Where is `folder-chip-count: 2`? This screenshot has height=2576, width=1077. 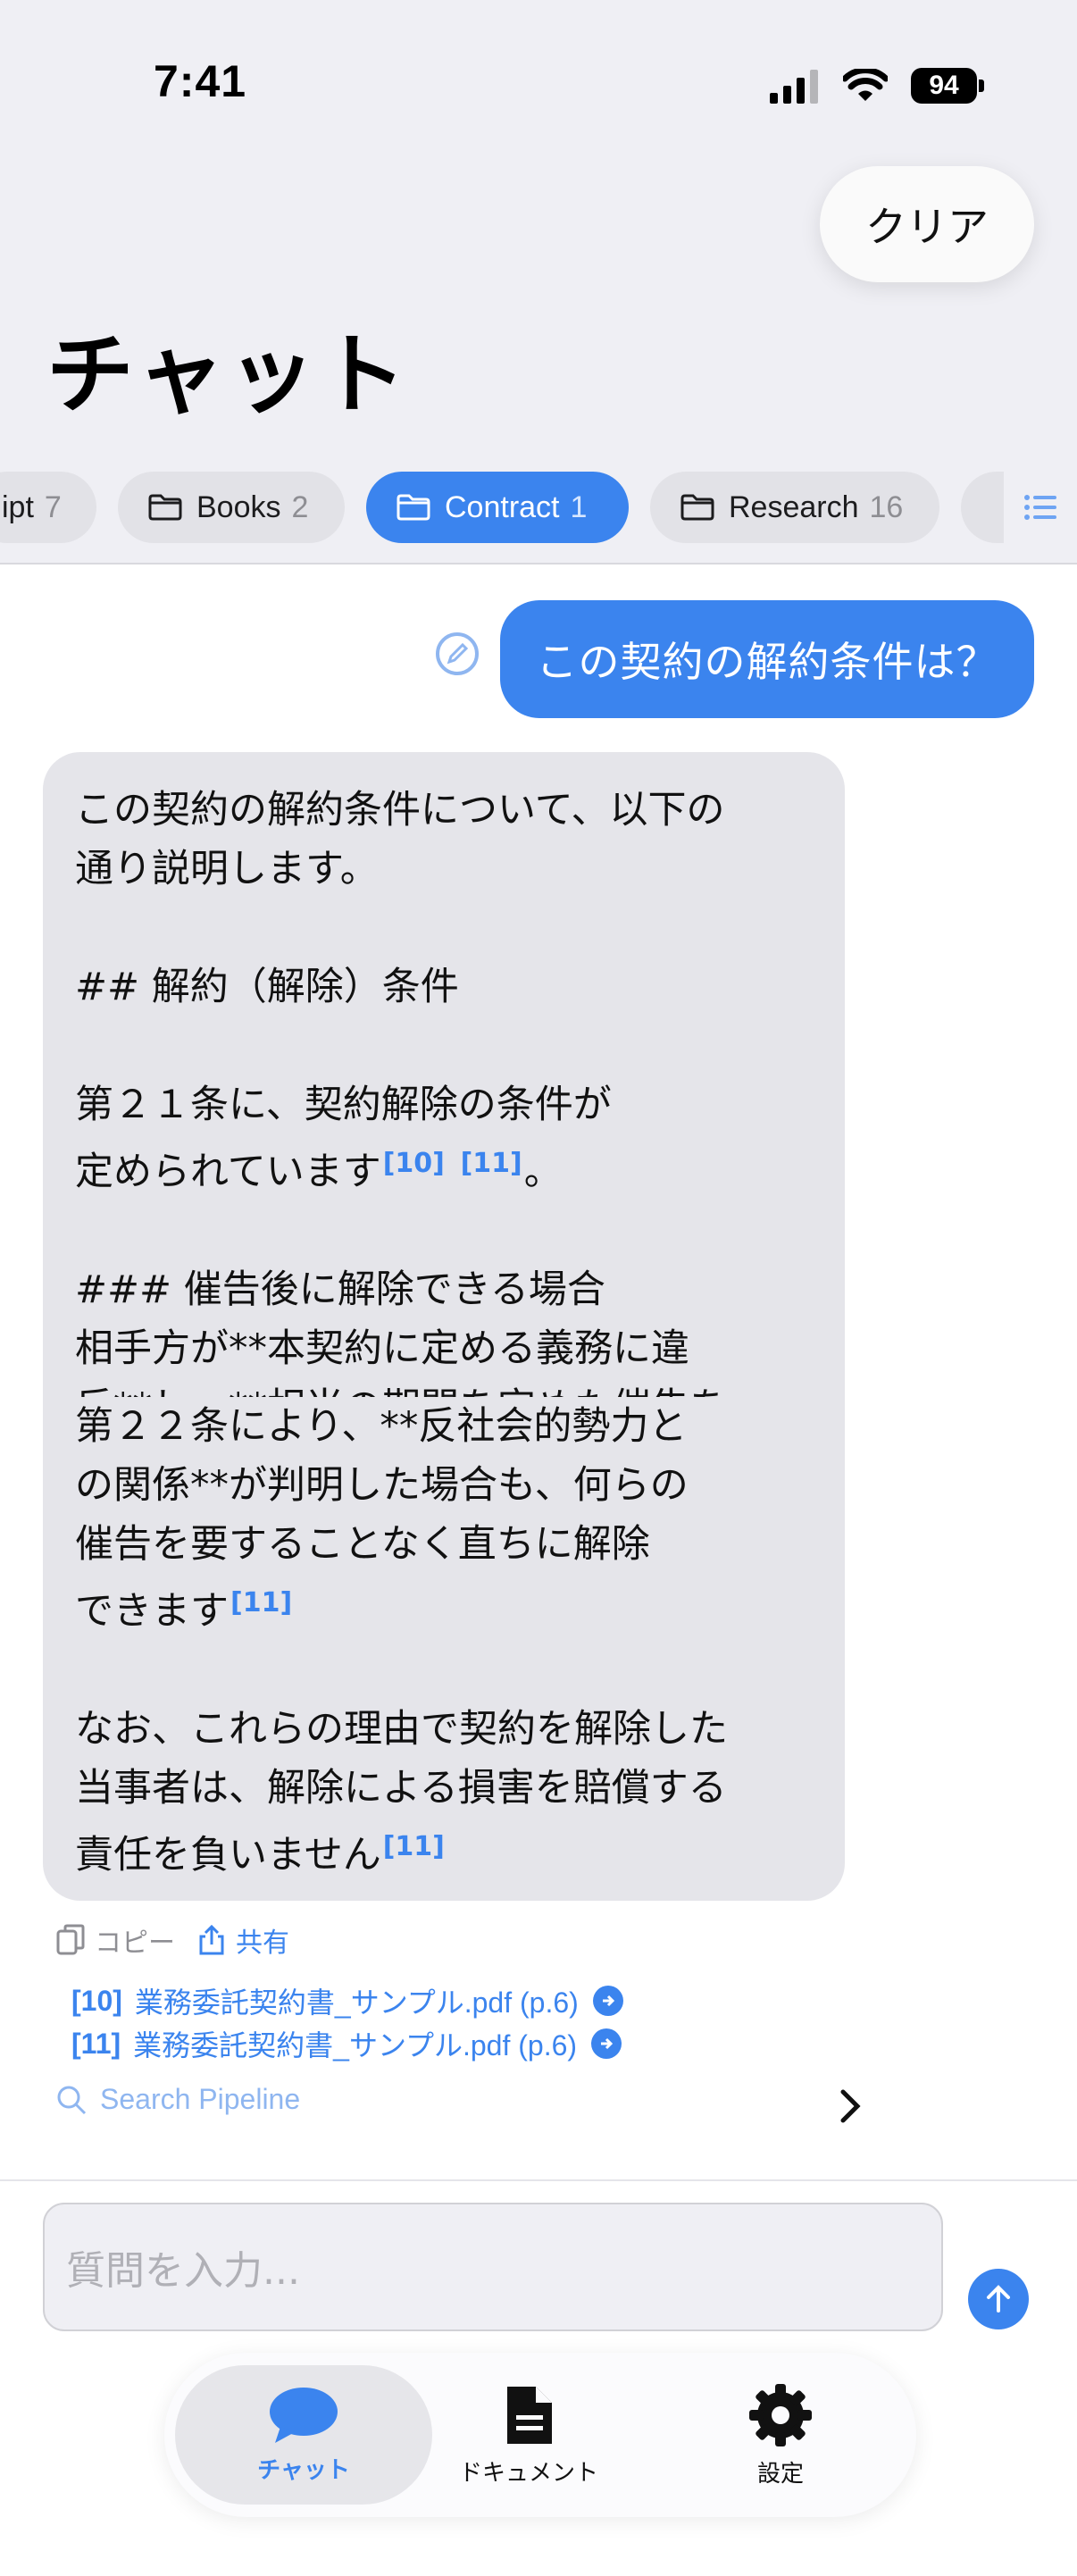 folder-chip-count: 2 is located at coordinates (300, 507).